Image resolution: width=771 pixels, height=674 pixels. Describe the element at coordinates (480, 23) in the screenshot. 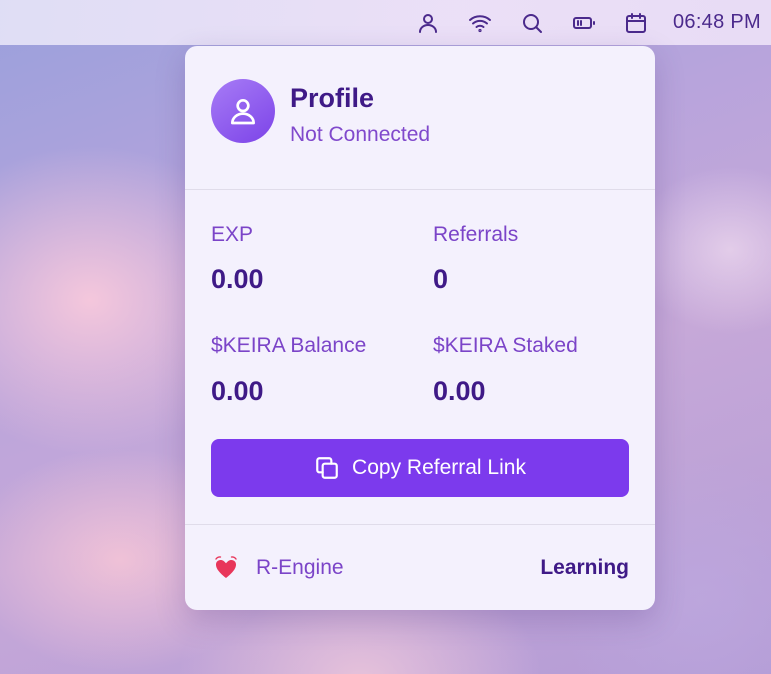

I see `wifi-icon` at that location.